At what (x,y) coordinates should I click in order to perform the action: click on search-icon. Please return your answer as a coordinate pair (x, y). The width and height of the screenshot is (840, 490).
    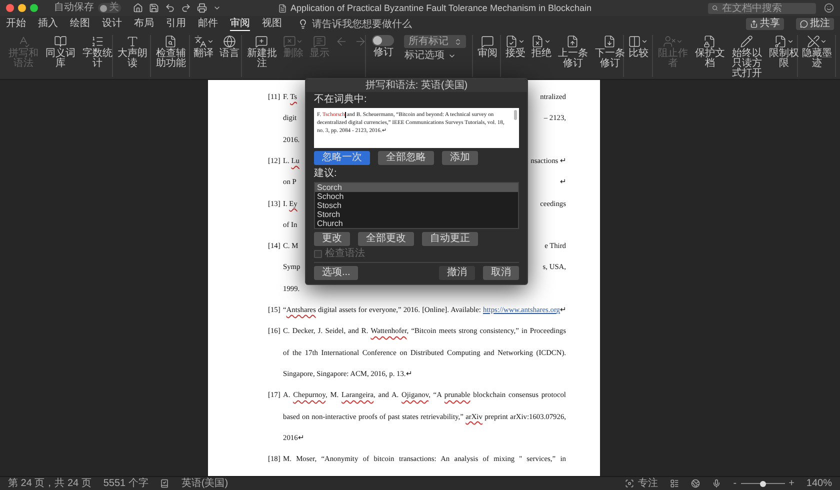
    Looking at the image, I should click on (715, 8).